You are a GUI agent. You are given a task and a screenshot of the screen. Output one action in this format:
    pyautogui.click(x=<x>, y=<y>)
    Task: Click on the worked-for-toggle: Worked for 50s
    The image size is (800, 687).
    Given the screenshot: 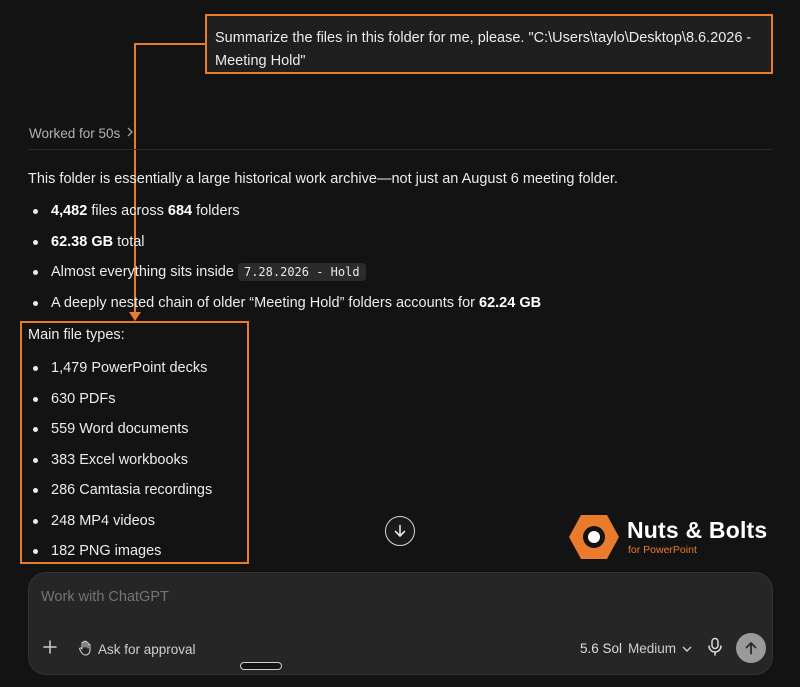 What is the action you would take?
    pyautogui.click(x=81, y=133)
    